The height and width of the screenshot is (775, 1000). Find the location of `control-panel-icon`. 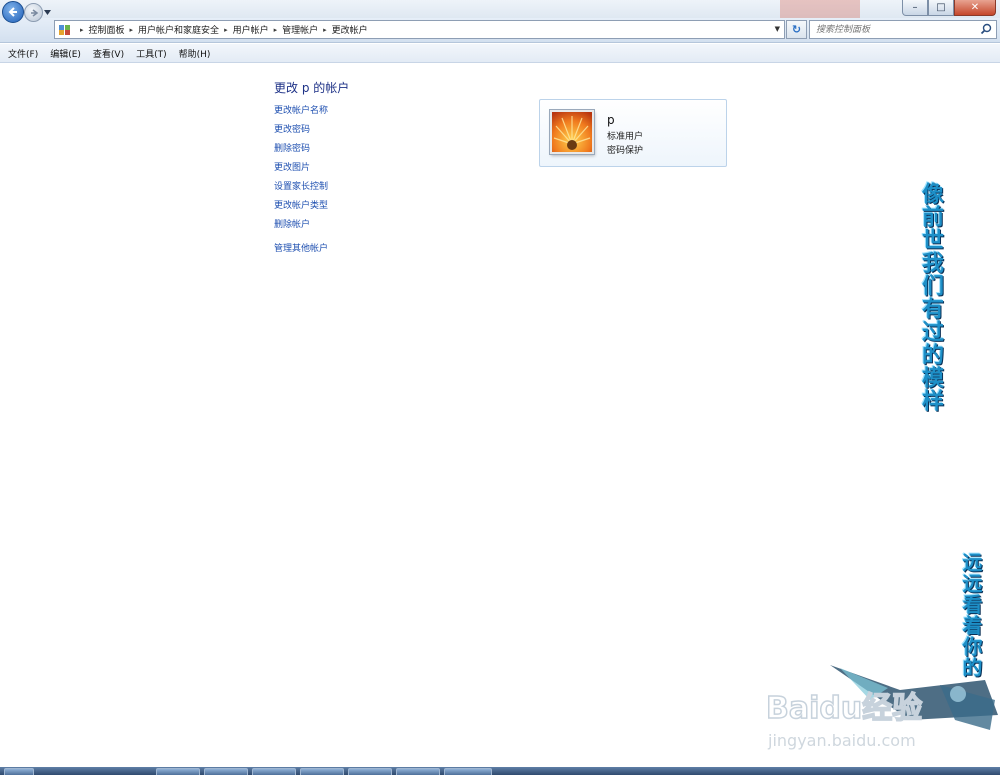

control-panel-icon is located at coordinates (64, 29).